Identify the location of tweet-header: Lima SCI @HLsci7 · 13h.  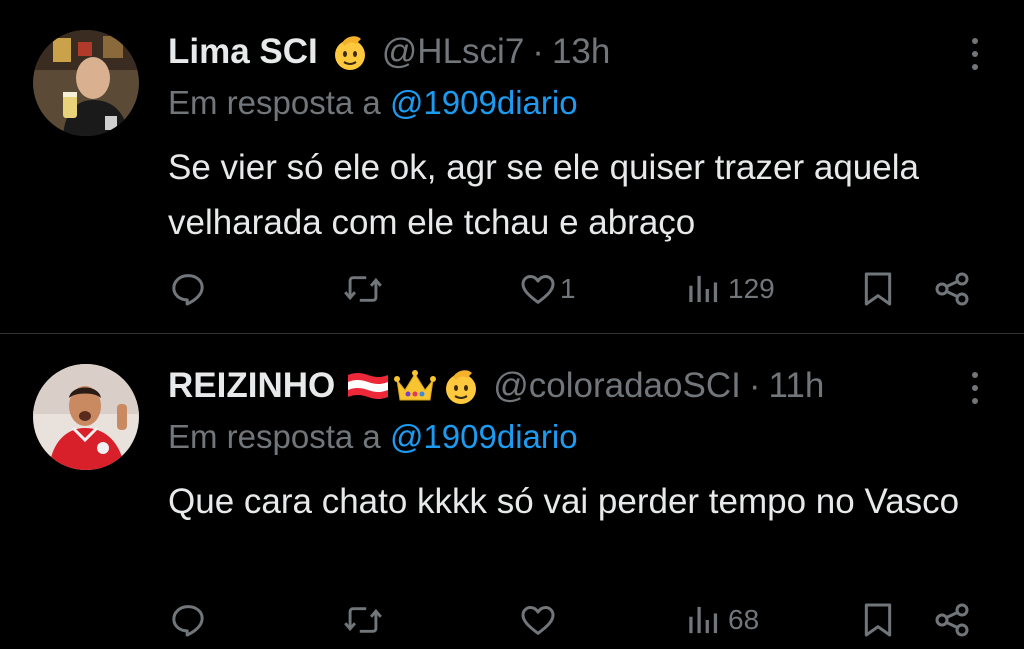
(389, 52).